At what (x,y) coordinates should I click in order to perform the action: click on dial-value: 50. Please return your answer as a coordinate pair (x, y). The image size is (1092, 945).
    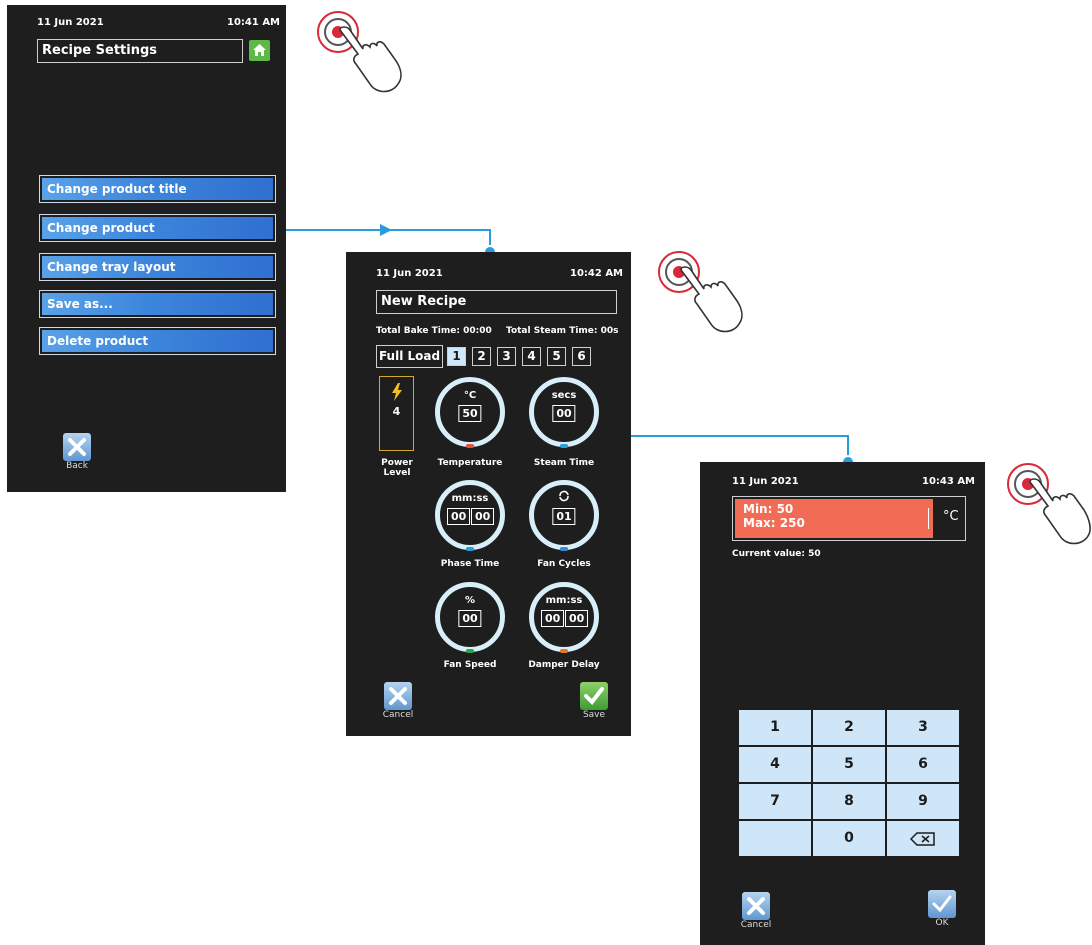
    Looking at the image, I should click on (470, 413).